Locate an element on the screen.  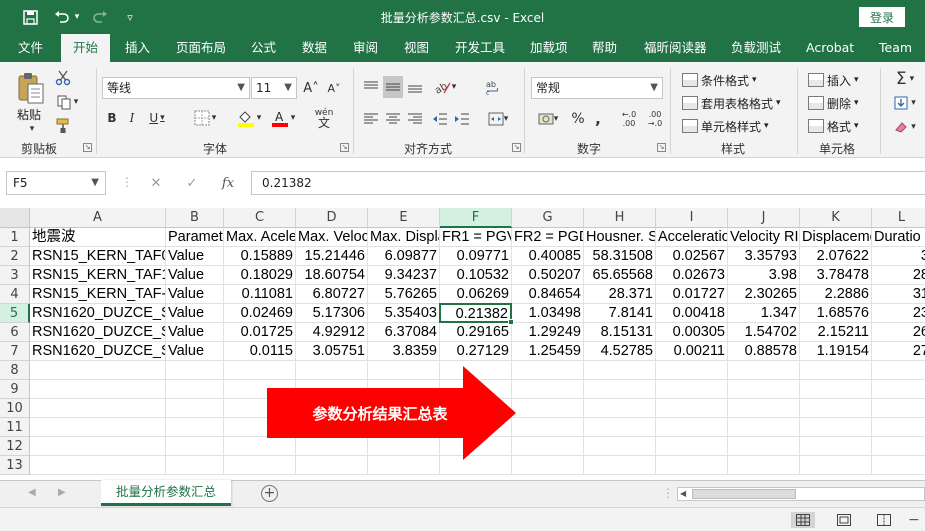
fill-icon: ▾ is located at coordinates (905, 103).